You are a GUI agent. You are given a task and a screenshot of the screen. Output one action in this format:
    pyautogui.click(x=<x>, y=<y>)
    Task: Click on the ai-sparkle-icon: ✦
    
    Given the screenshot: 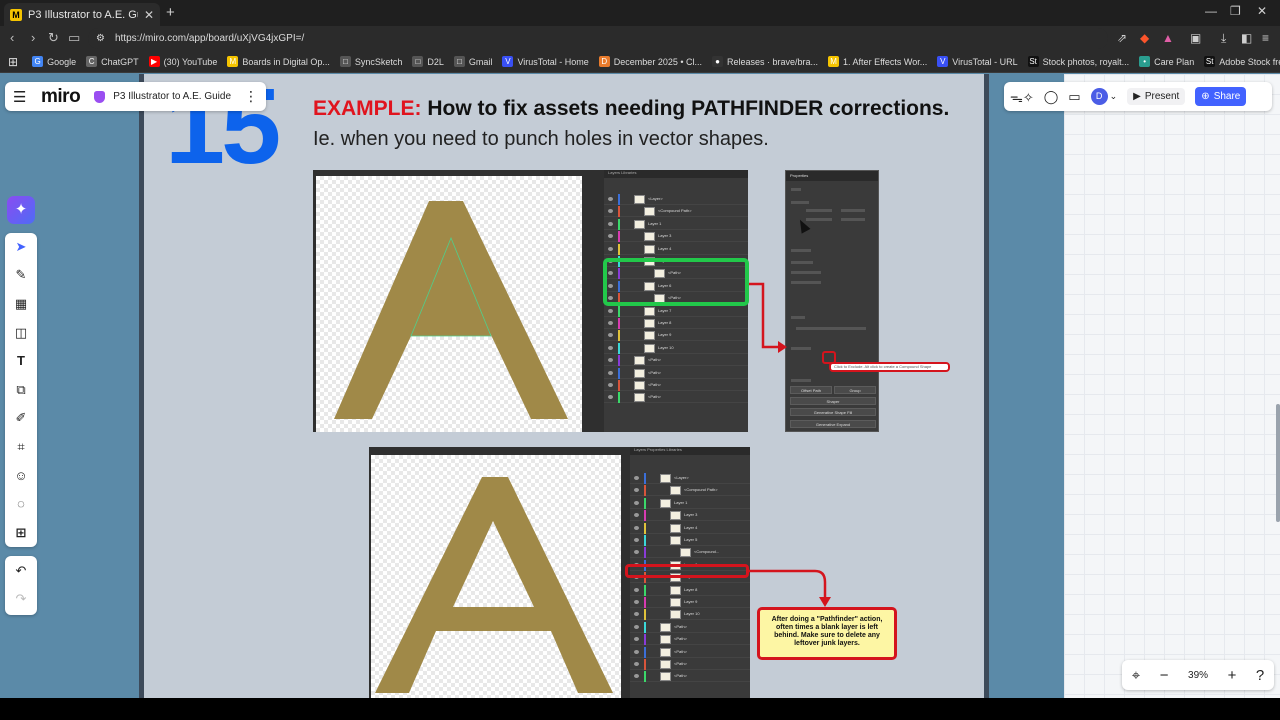 What is the action you would take?
    pyautogui.click(x=21, y=210)
    